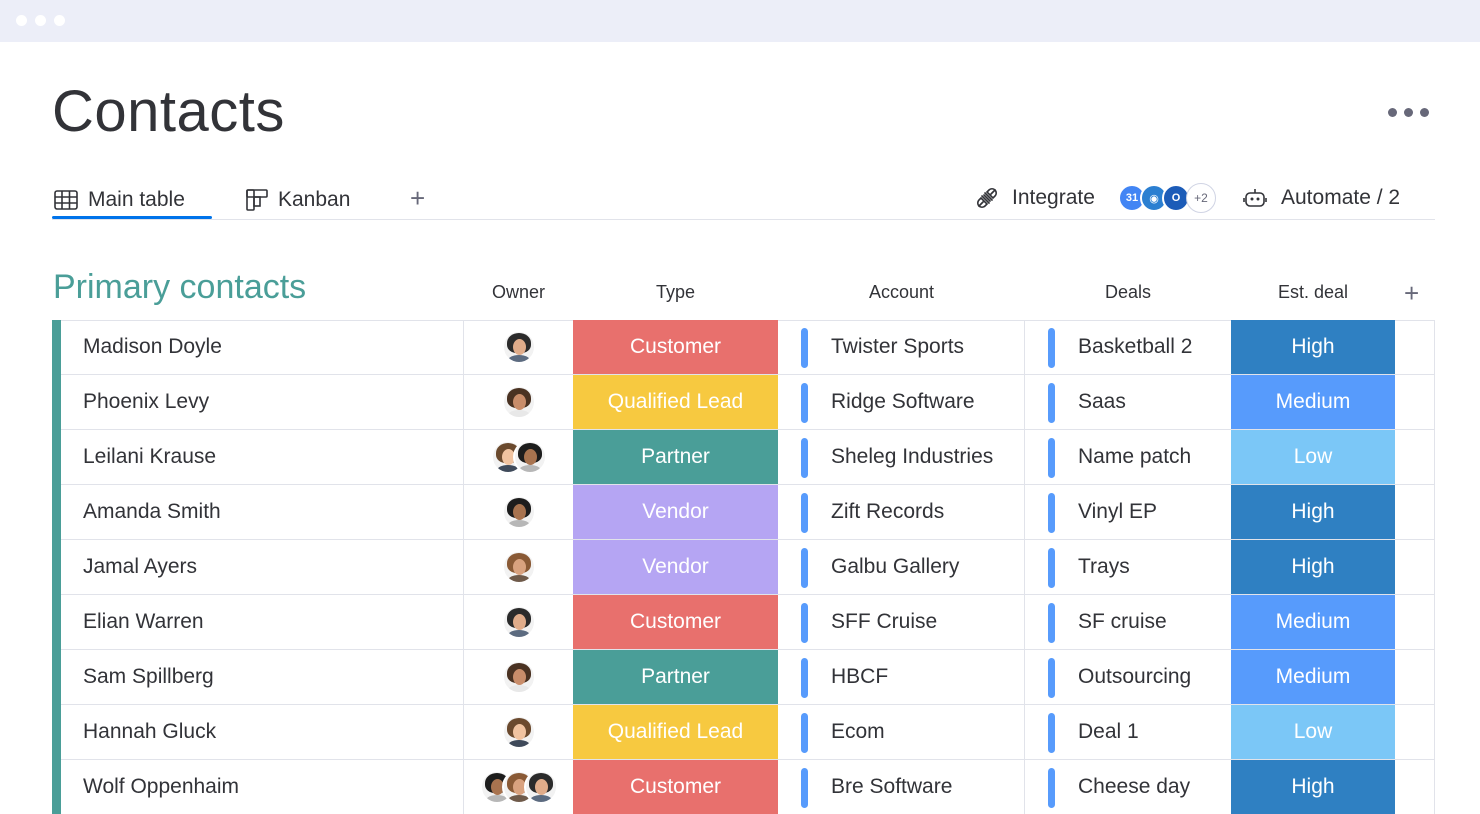 This screenshot has height=814, width=1480. I want to click on account-name: Zift Records, so click(888, 511).